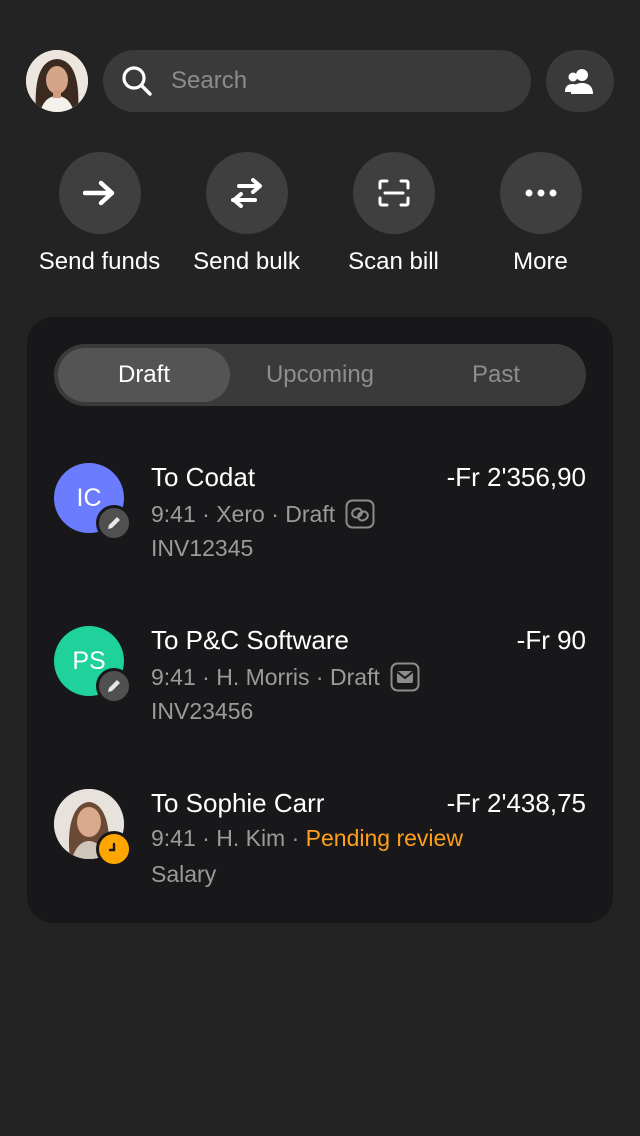  What do you see at coordinates (144, 375) in the screenshot?
I see `tab-draft: Draft` at bounding box center [144, 375].